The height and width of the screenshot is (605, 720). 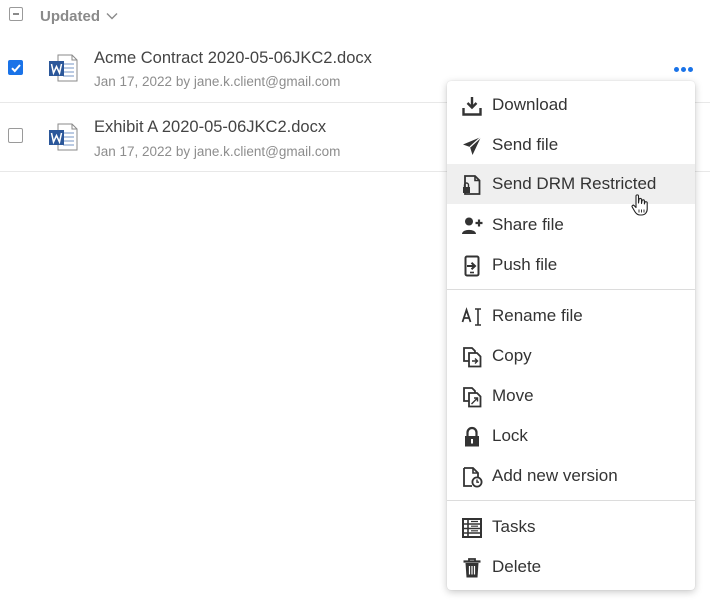 I want to click on sort-dropdown: Updated, so click(x=79, y=16).